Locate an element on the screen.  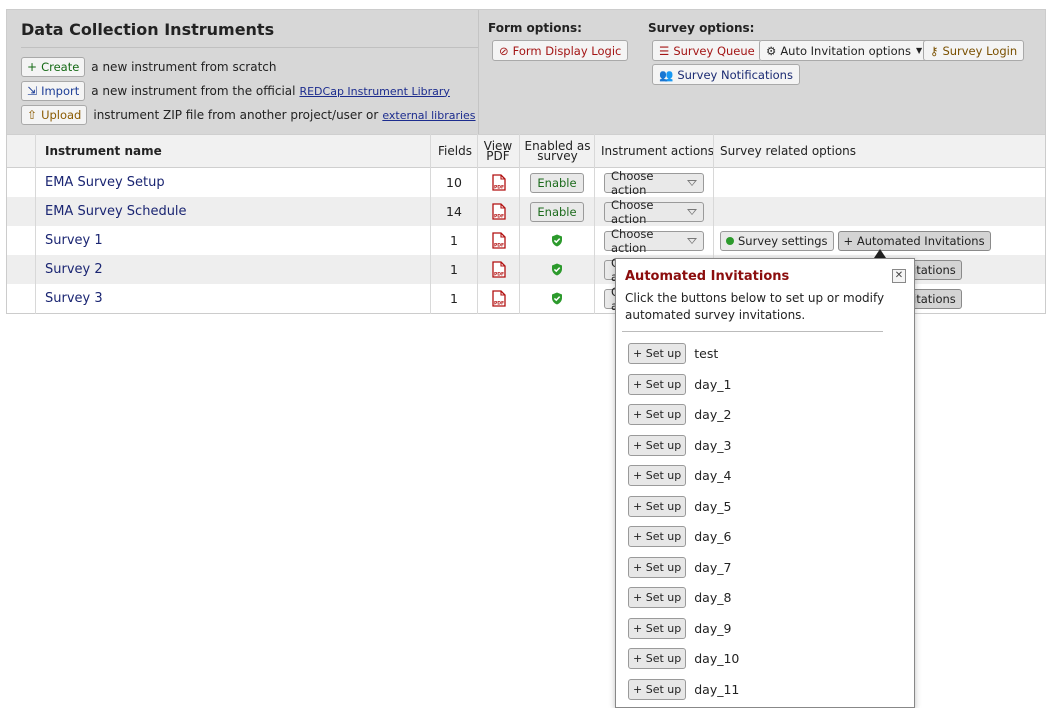
gears-icon: ⚙ is located at coordinates (771, 50).